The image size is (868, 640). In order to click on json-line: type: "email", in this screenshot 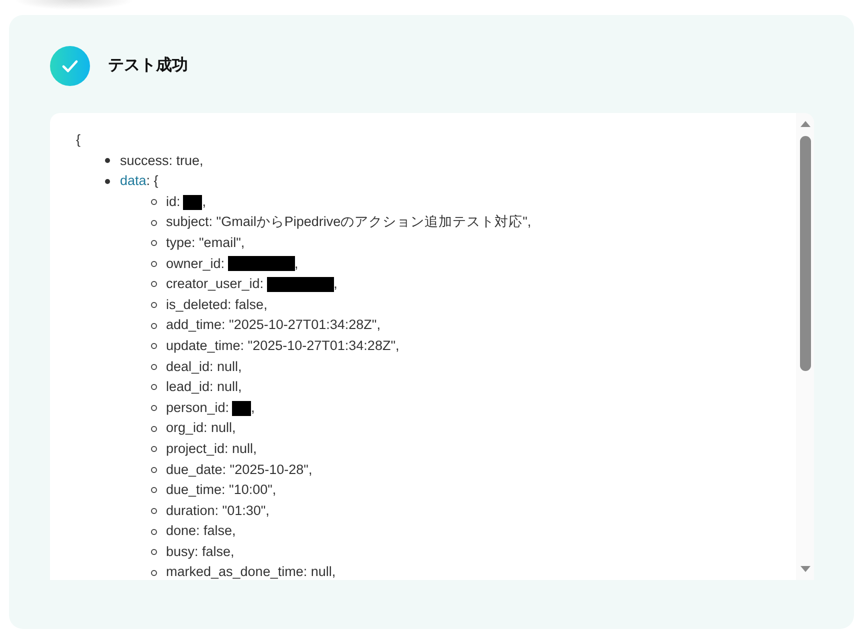, I will do `click(205, 243)`.